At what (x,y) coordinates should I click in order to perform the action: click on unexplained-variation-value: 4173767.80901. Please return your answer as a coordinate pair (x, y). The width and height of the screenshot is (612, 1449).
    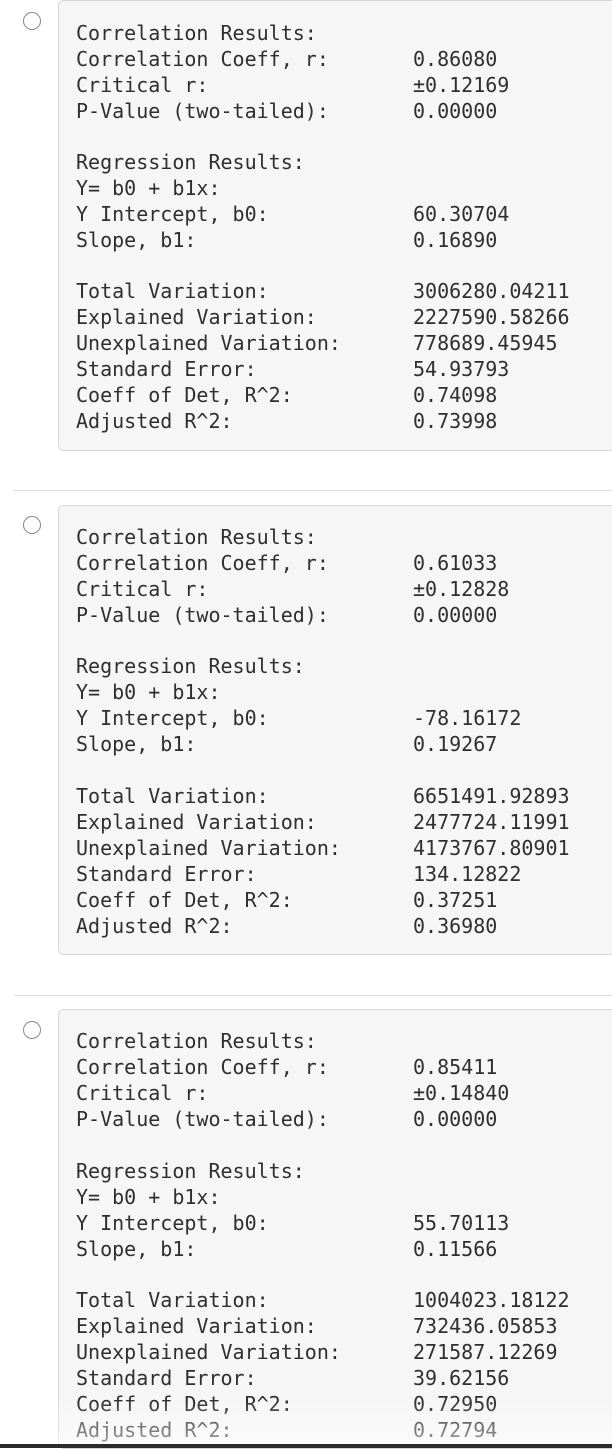
    Looking at the image, I should click on (491, 848).